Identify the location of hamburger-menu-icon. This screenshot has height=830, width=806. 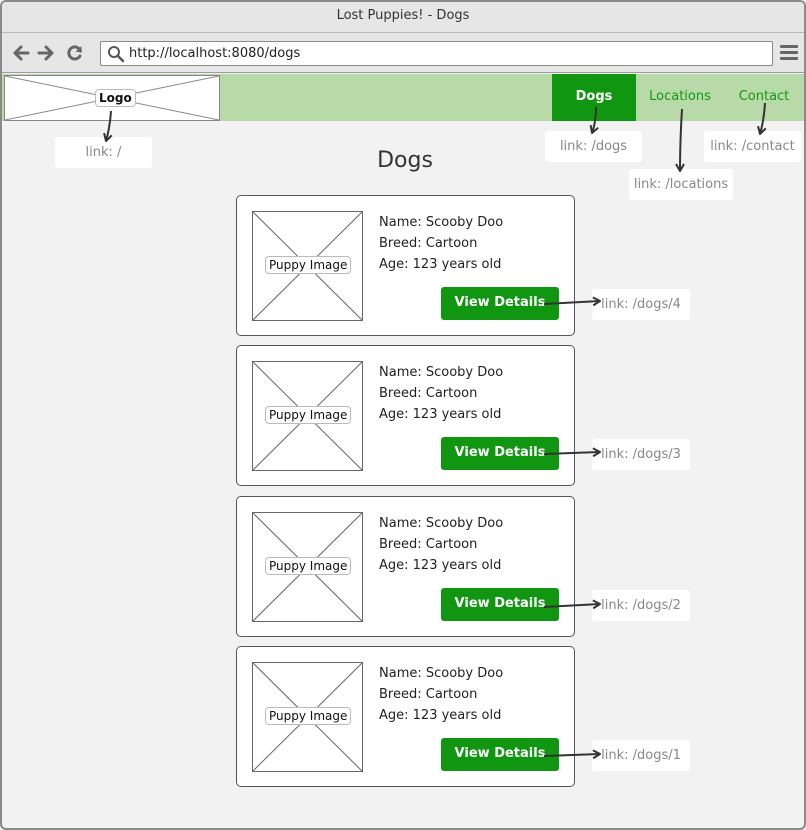
(789, 53).